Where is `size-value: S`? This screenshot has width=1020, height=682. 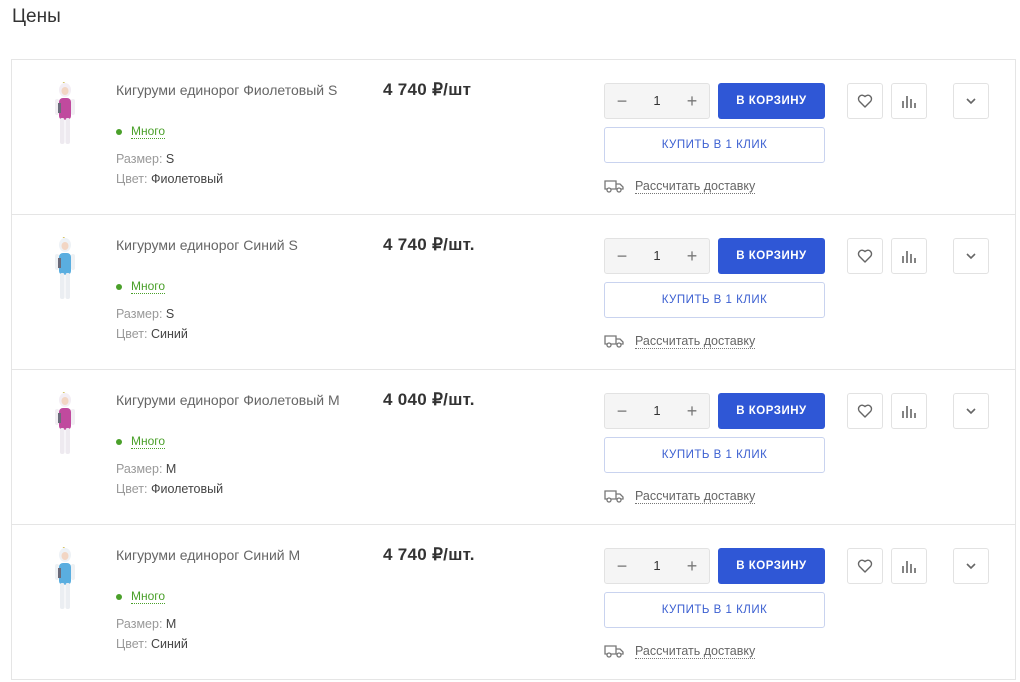
size-value: S is located at coordinates (170, 314).